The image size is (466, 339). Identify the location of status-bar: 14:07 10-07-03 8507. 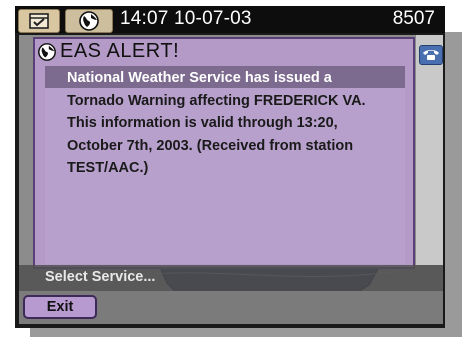
(230, 19).